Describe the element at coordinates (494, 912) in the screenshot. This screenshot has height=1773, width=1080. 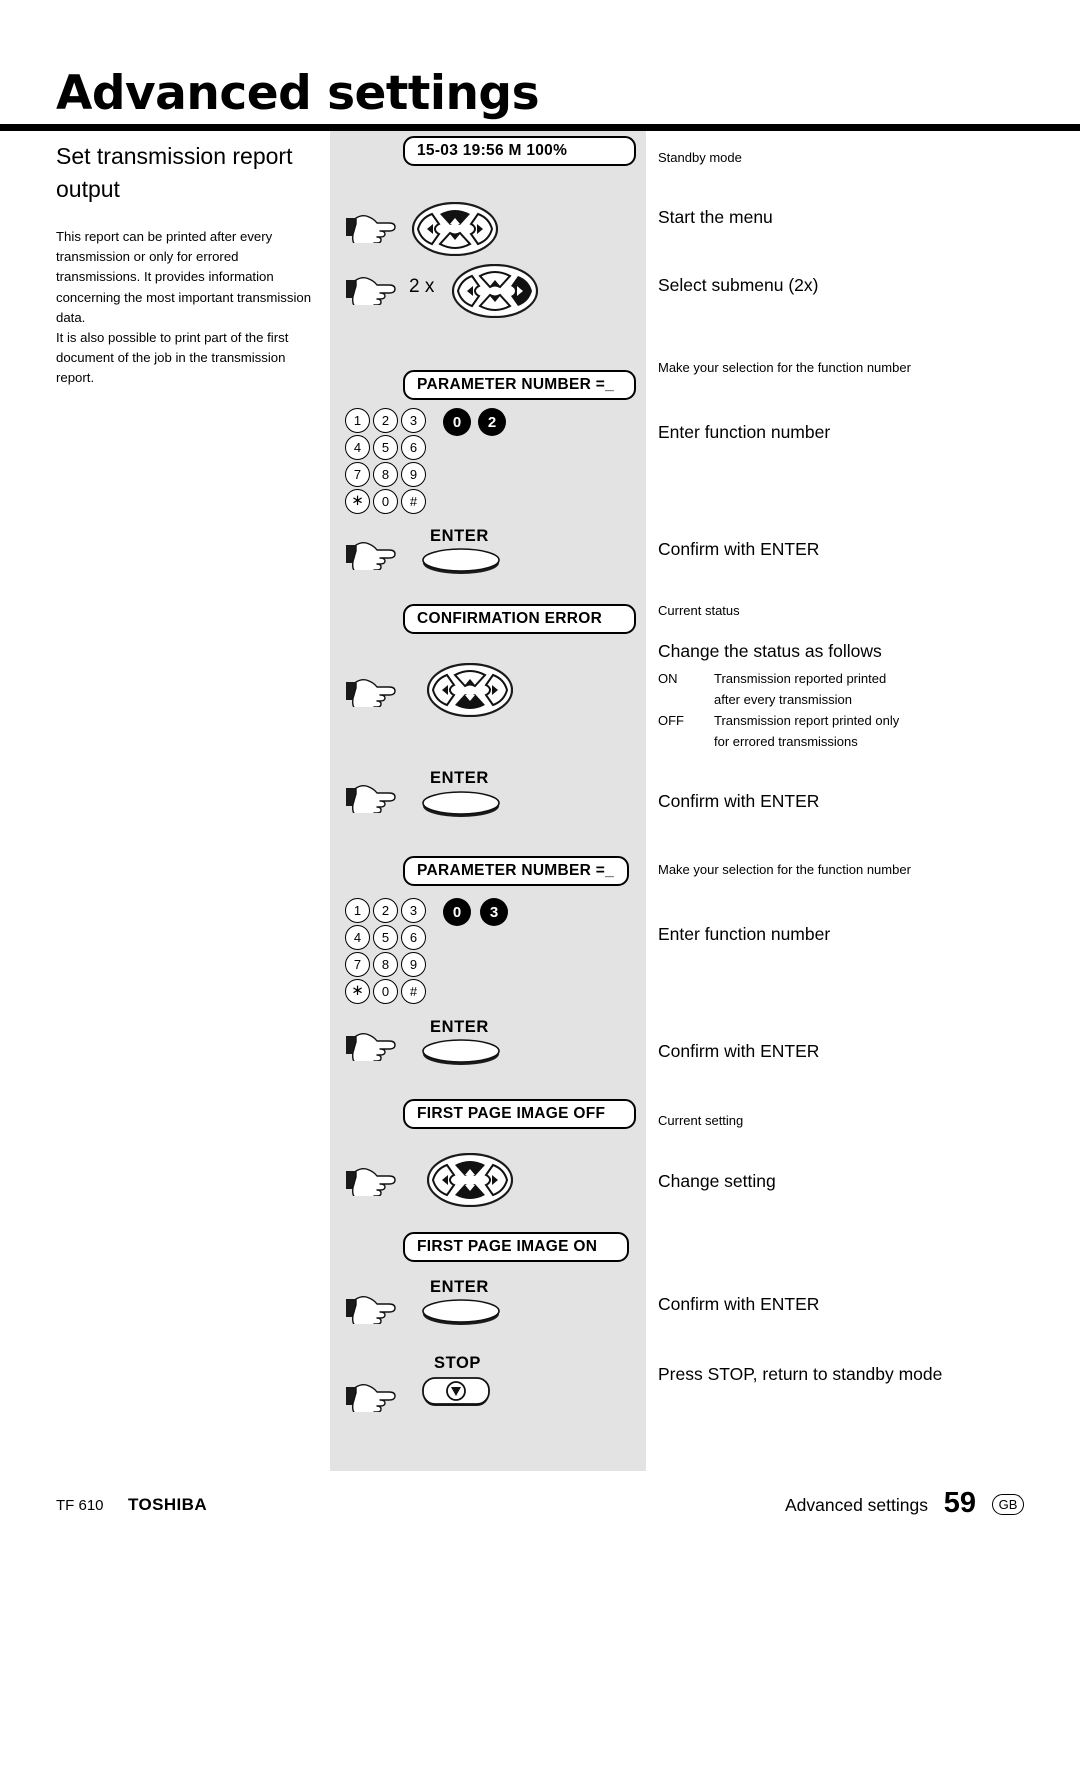
I see `highlighted-key-3-step2: 3` at that location.